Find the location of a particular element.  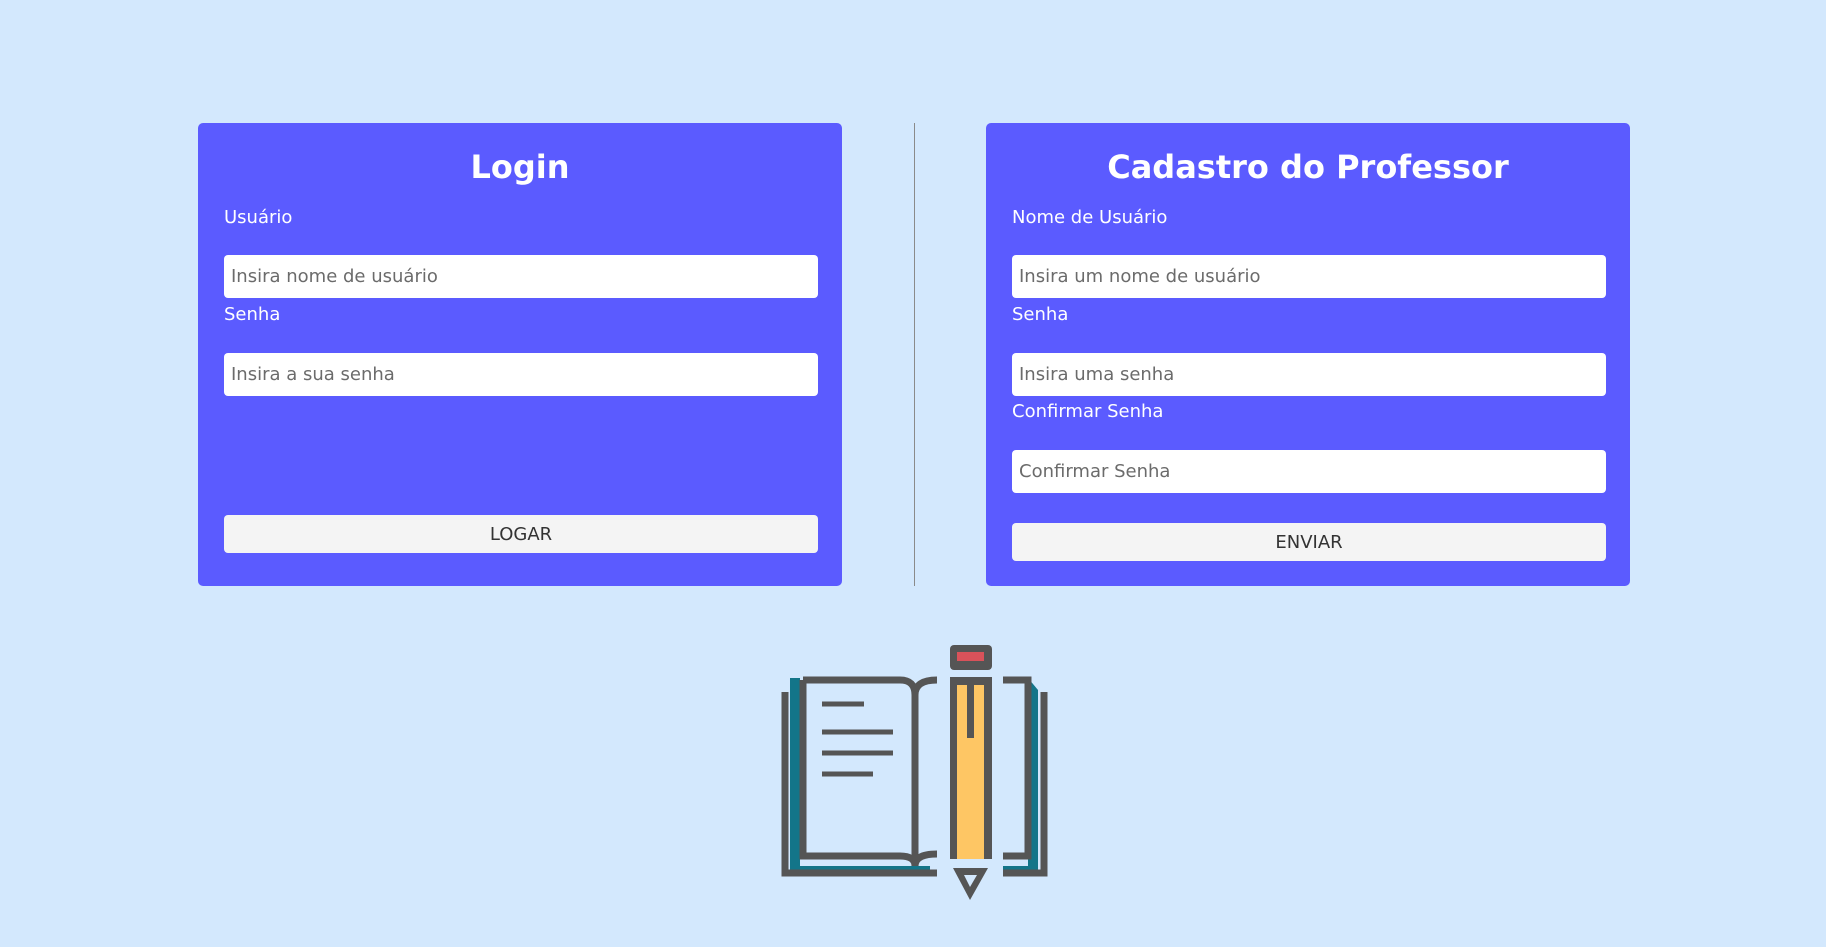

confirm-password-label: Confirmar Senha is located at coordinates (1088, 411).